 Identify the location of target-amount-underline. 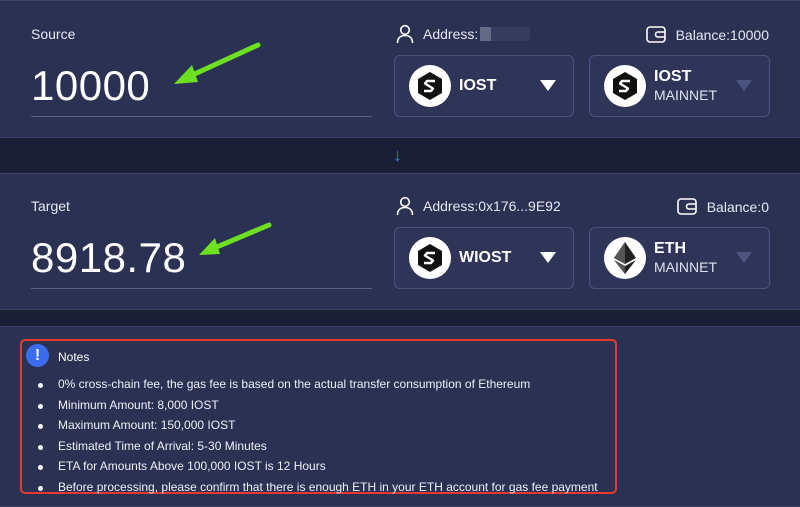
(201, 288).